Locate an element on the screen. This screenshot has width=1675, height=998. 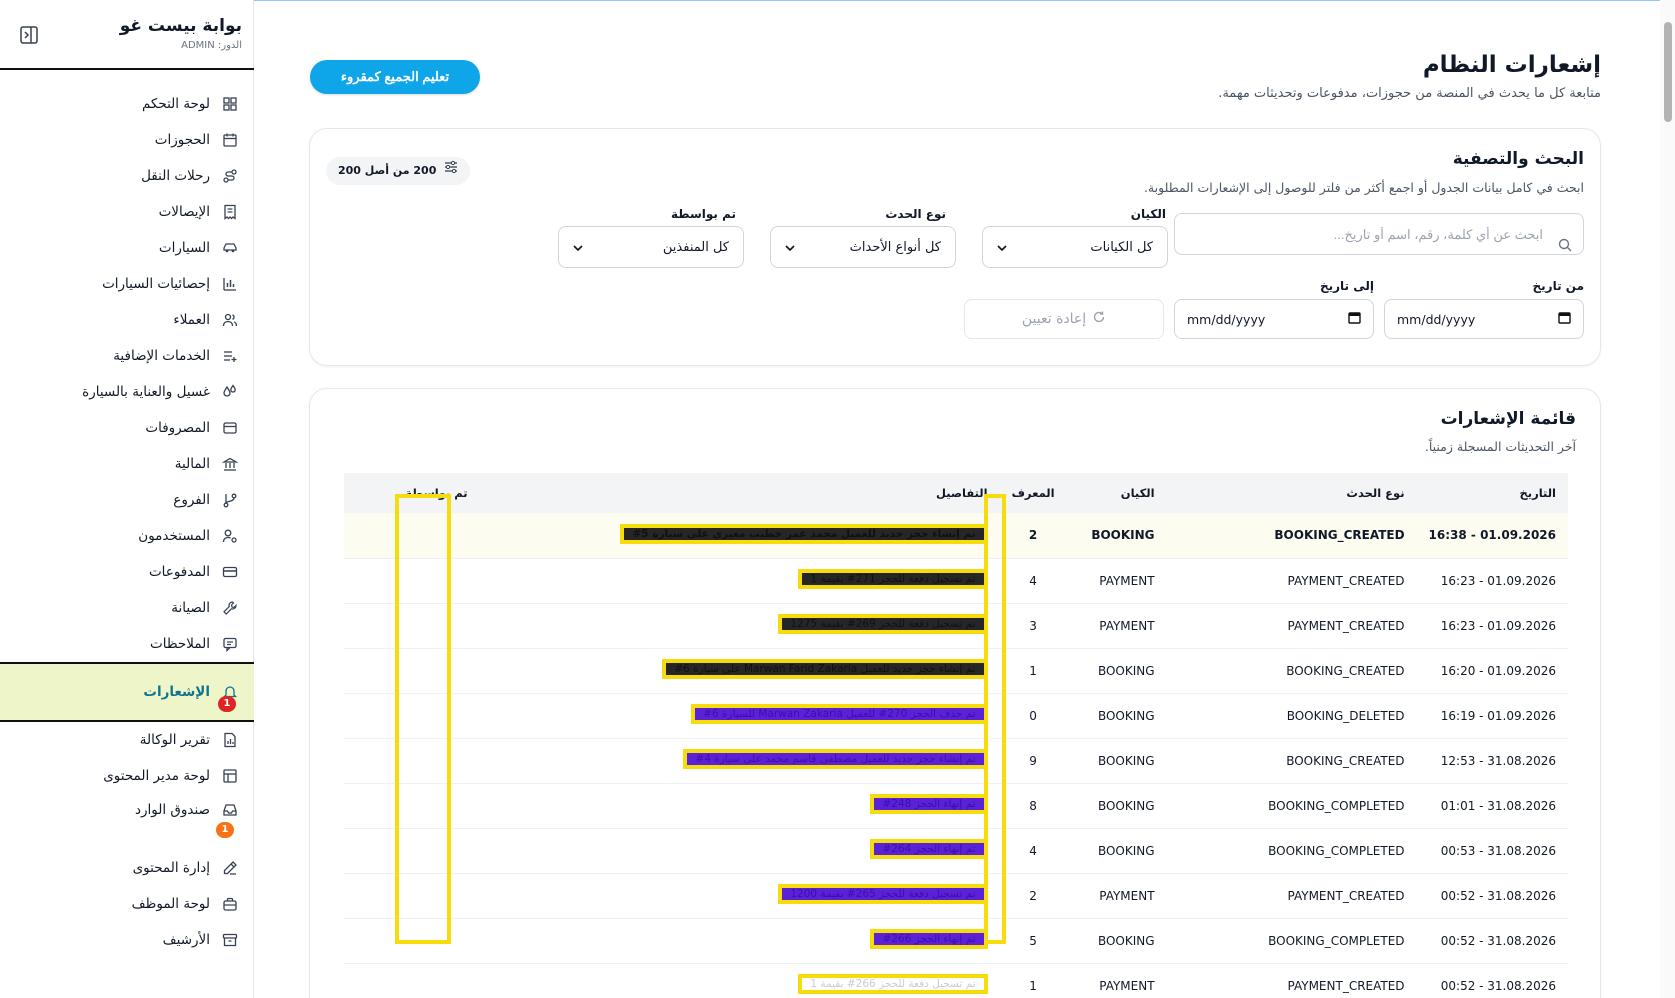
sidebar-item-git-branch: الفروع is located at coordinates (127, 500).